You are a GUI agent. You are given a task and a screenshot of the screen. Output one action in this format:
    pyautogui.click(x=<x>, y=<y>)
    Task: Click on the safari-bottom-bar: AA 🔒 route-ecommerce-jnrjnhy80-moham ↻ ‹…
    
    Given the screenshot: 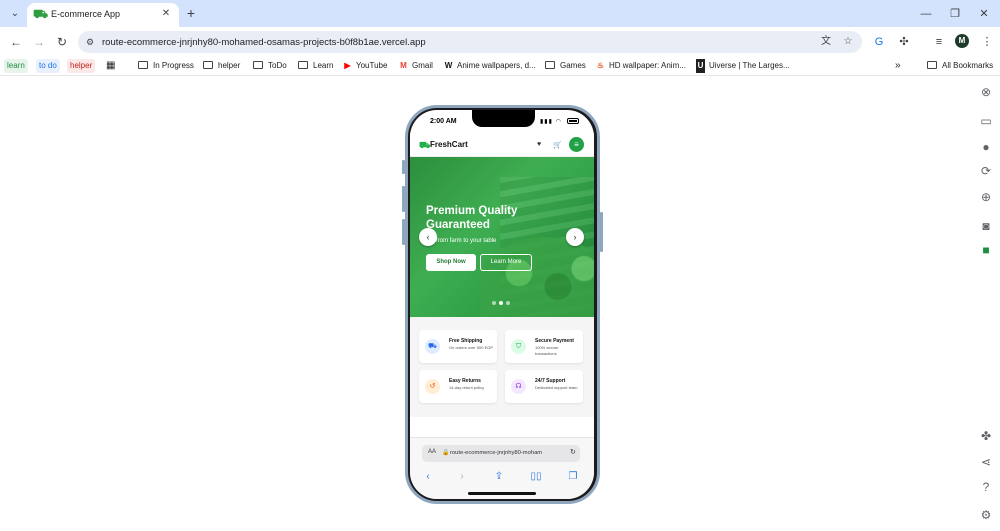 What is the action you would take?
    pyautogui.click(x=502, y=468)
    